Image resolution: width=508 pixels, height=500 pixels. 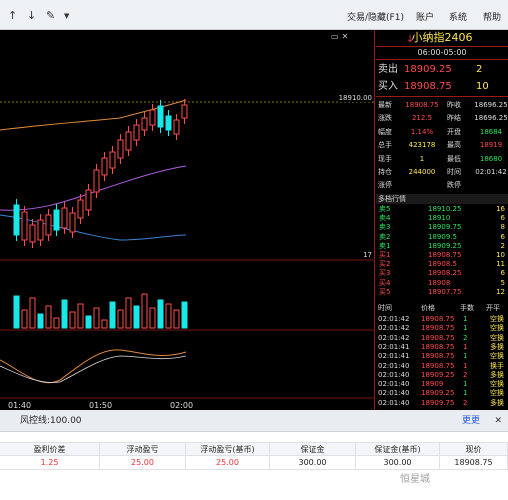 I want to click on ask-volume: 2, so click(x=479, y=69).